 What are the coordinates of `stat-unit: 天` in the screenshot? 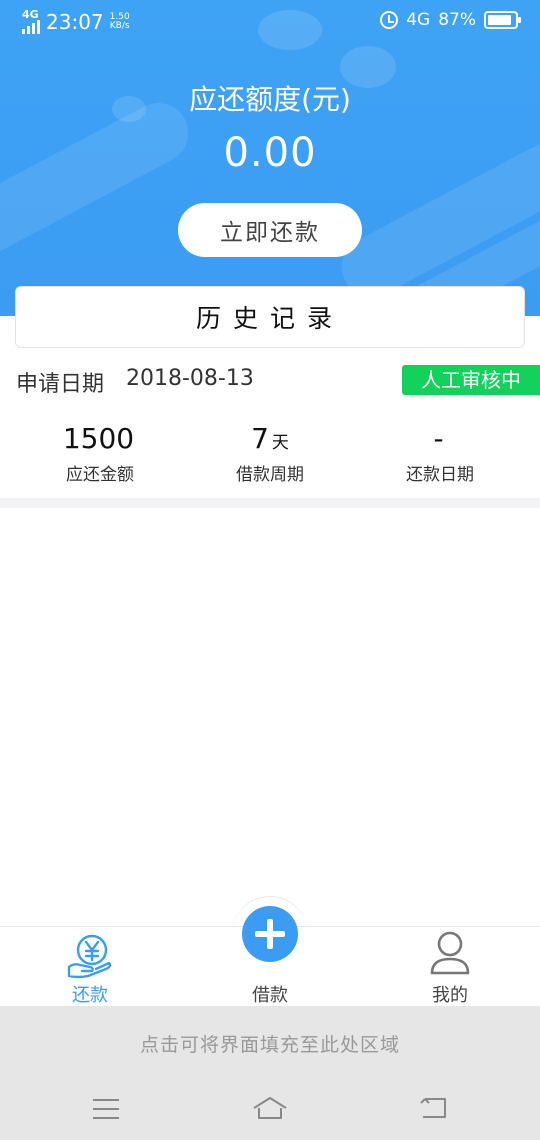 It's located at (280, 443).